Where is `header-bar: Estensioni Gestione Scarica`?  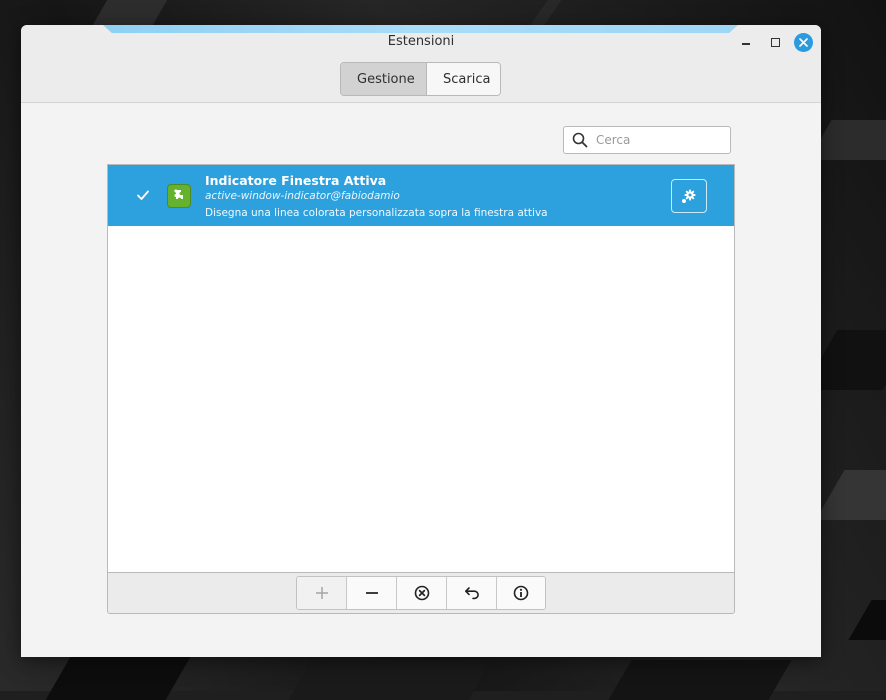
header-bar: Estensioni Gestione Scarica is located at coordinates (421, 64).